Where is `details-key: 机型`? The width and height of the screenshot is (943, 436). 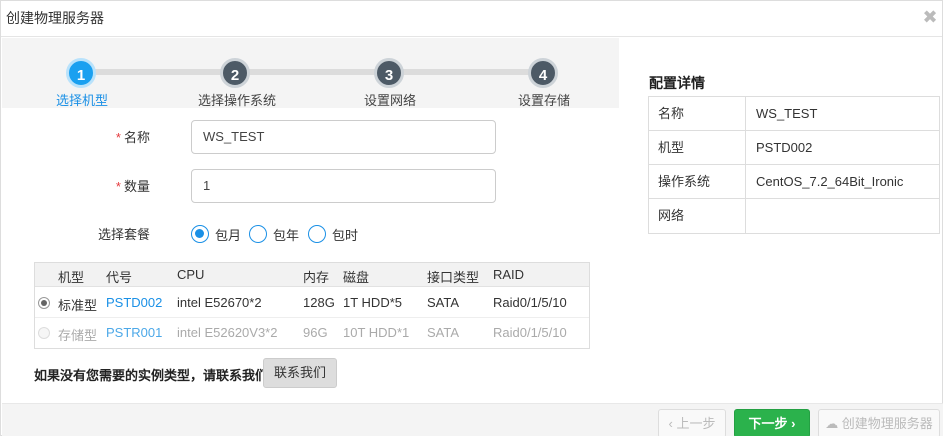
details-key: 机型 is located at coordinates (697, 147).